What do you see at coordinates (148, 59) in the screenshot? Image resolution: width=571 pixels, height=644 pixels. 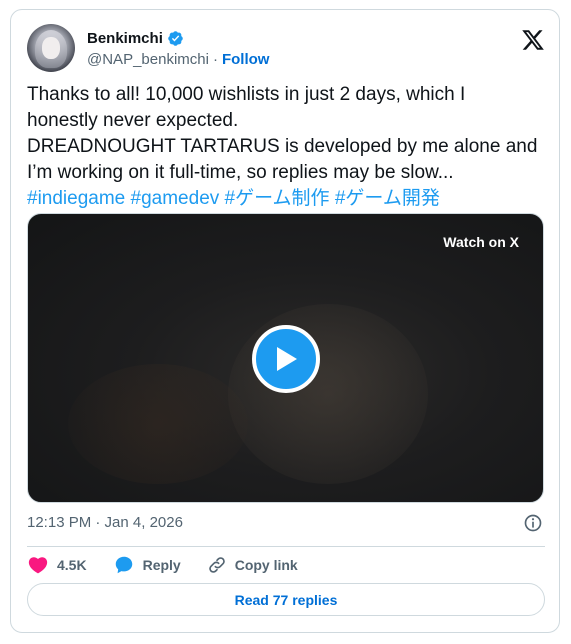 I see `author-handle: @NAP_benkimchi` at bounding box center [148, 59].